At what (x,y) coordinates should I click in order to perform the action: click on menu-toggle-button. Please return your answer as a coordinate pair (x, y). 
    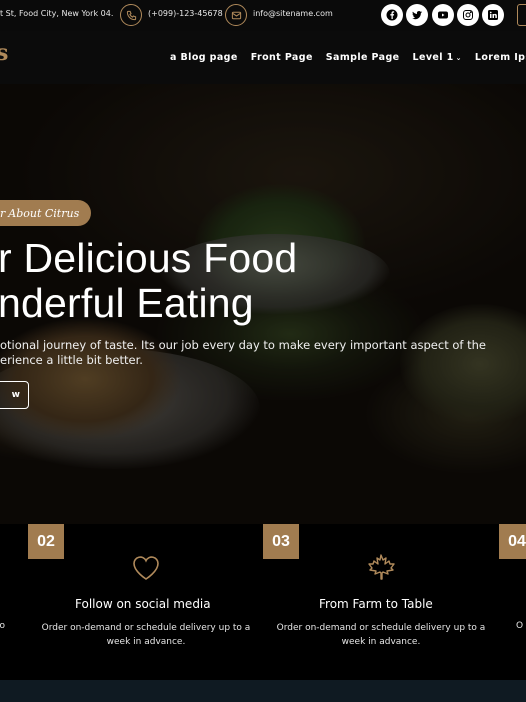
    Looking at the image, I should click on (521, 15).